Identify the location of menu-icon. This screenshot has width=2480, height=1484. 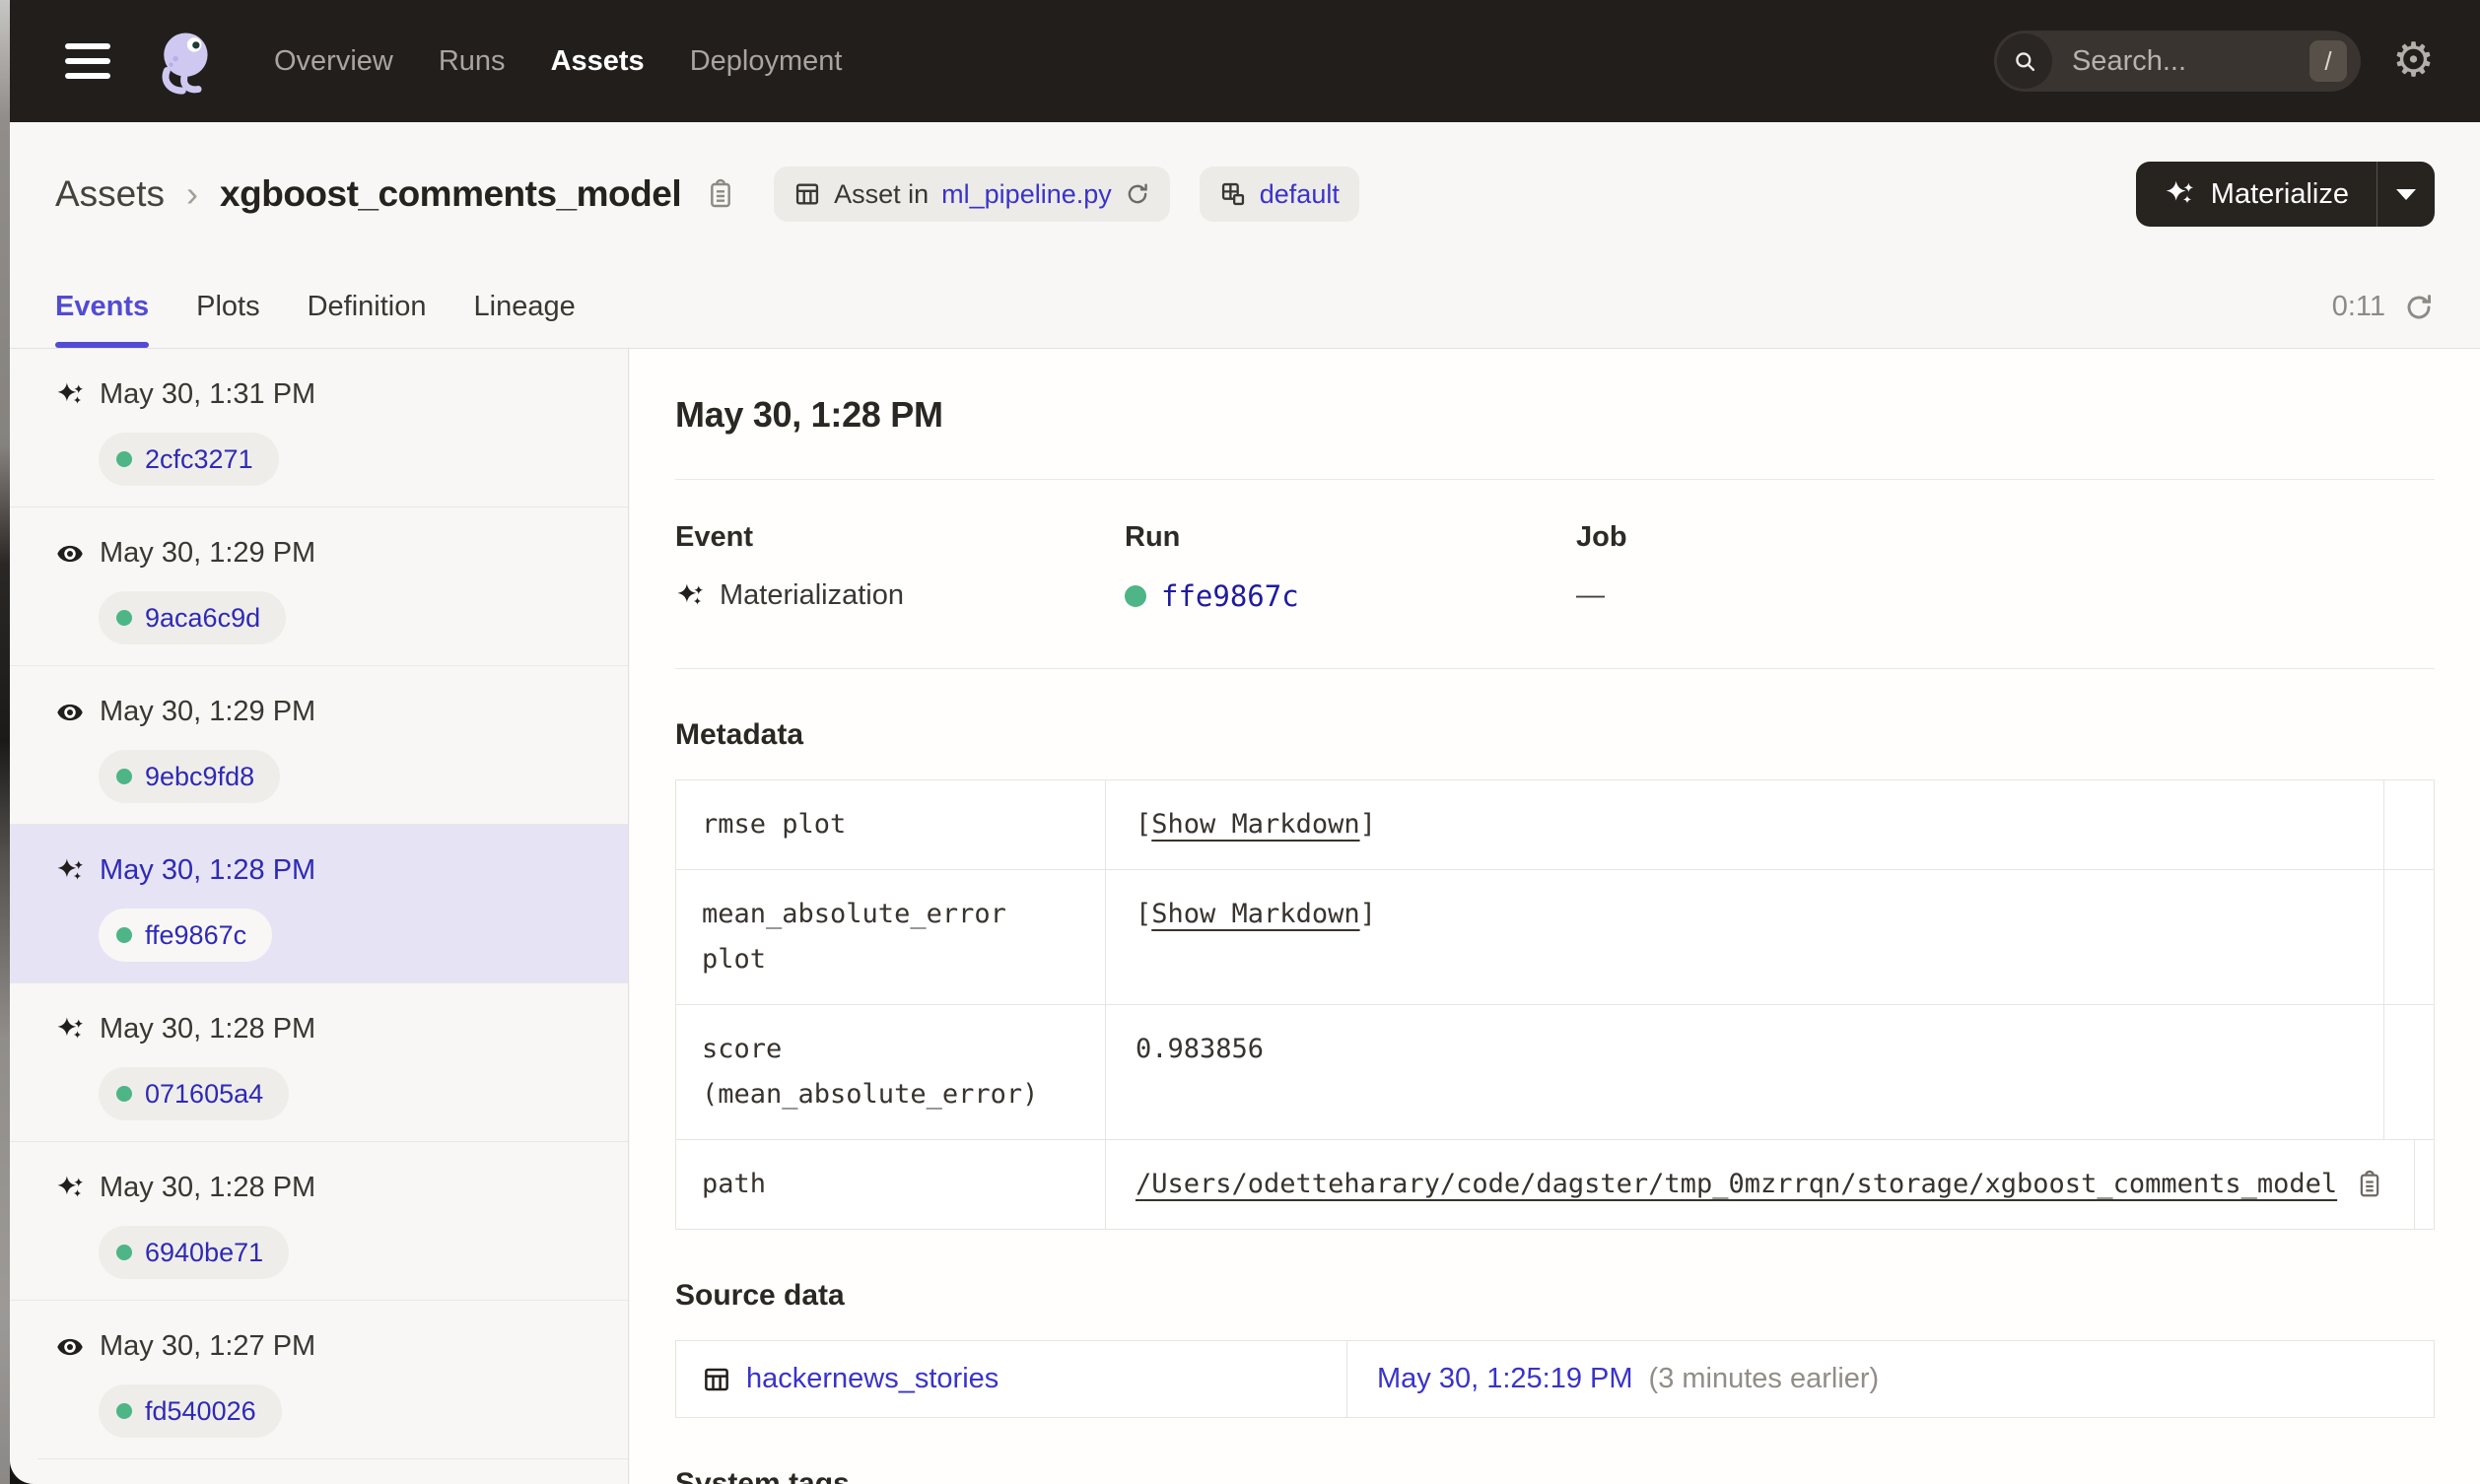
(87, 61).